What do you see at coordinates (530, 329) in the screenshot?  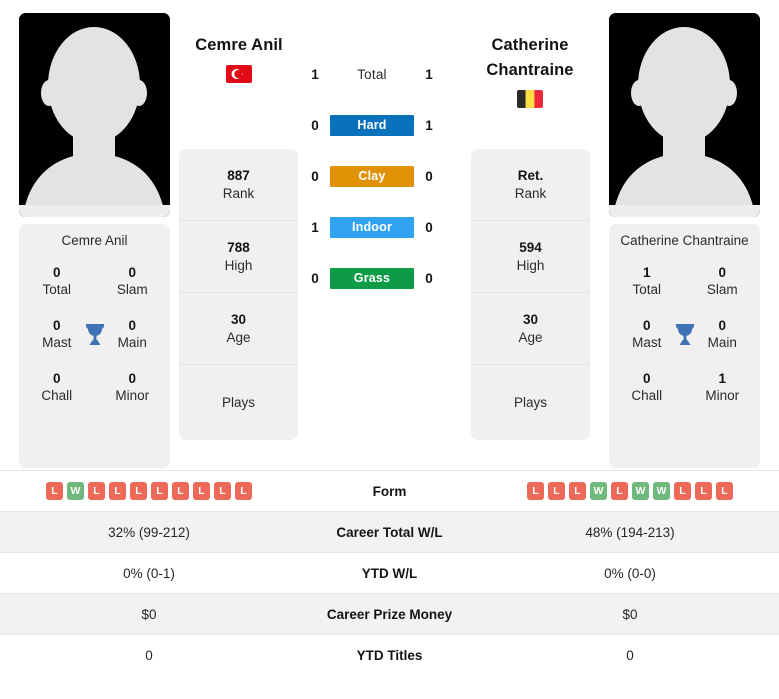 I see `age-cell-right: 30 Age` at bounding box center [530, 329].